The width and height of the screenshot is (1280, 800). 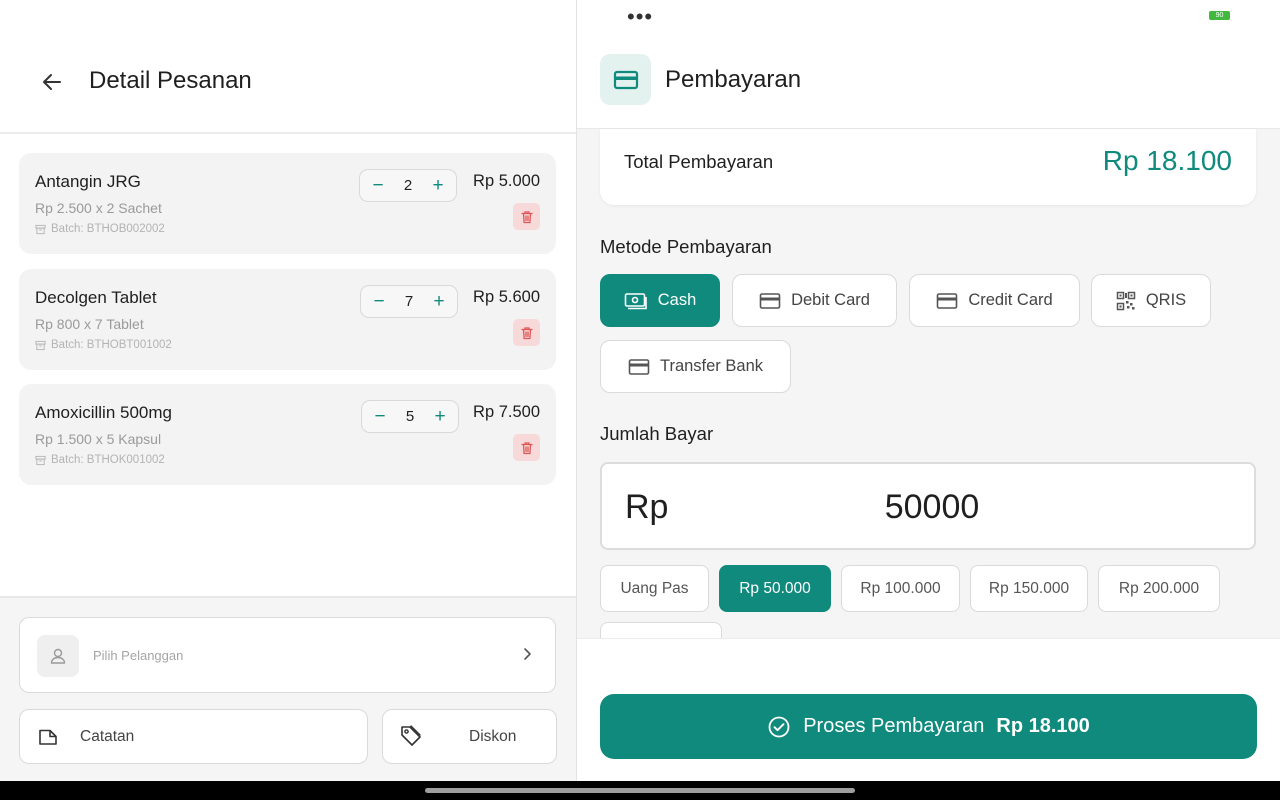 I want to click on quantity-stepper: − 5 +, so click(x=410, y=416).